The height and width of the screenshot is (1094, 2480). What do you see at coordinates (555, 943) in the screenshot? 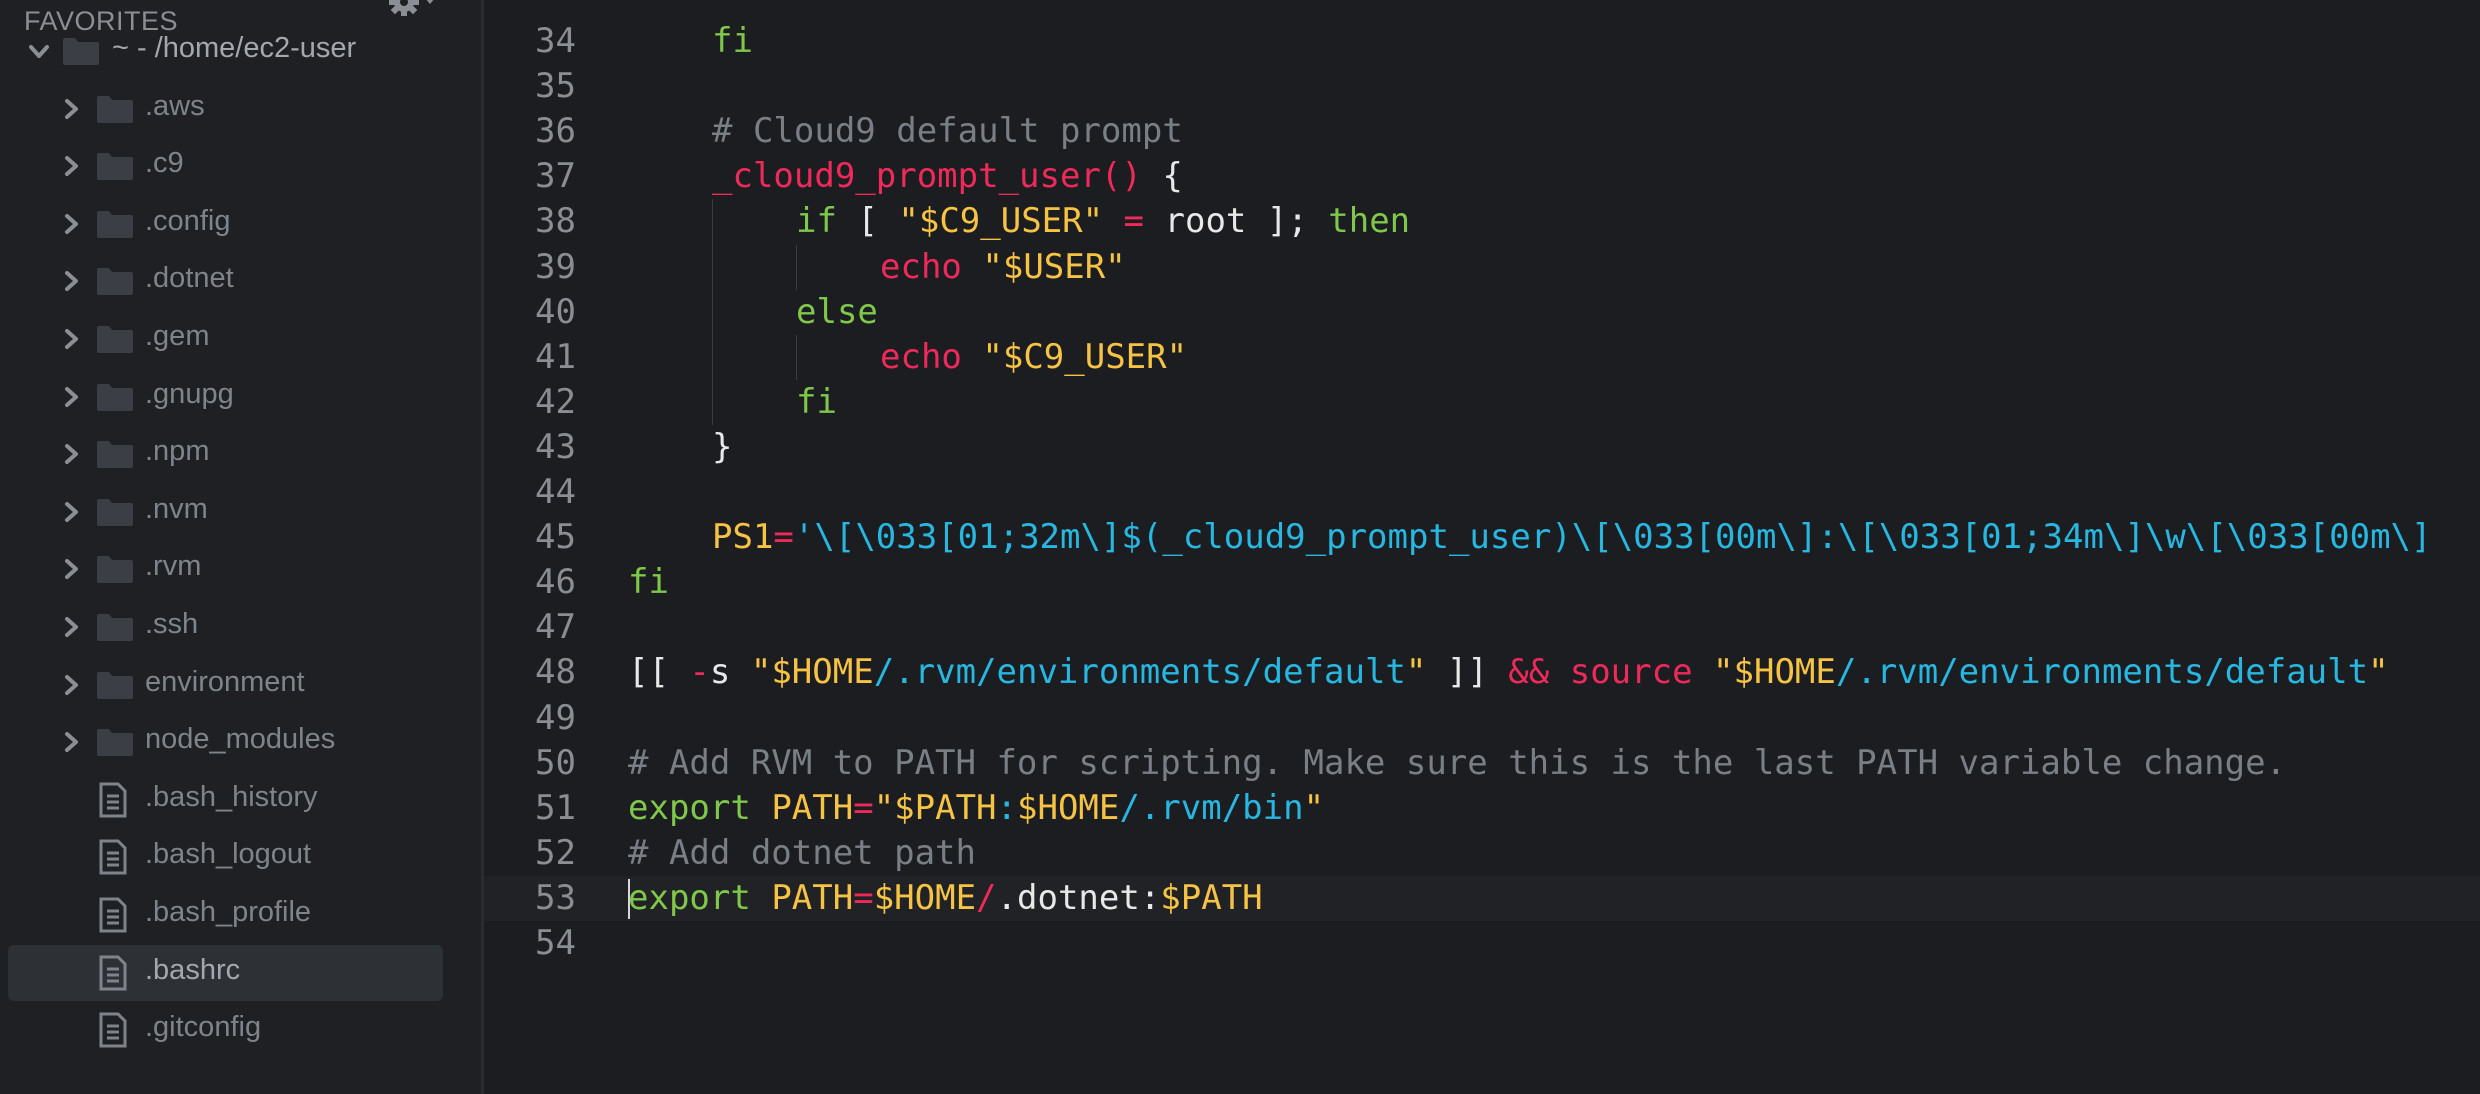
I see `line-number: 54` at bounding box center [555, 943].